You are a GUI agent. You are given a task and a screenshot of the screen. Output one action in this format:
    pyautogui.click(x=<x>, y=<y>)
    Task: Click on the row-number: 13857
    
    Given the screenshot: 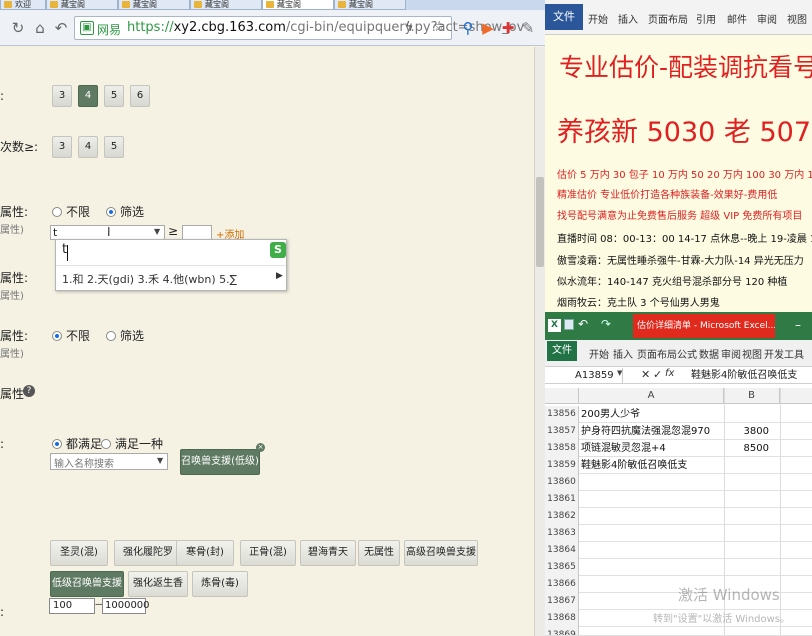 What is the action you would take?
    pyautogui.click(x=562, y=431)
    